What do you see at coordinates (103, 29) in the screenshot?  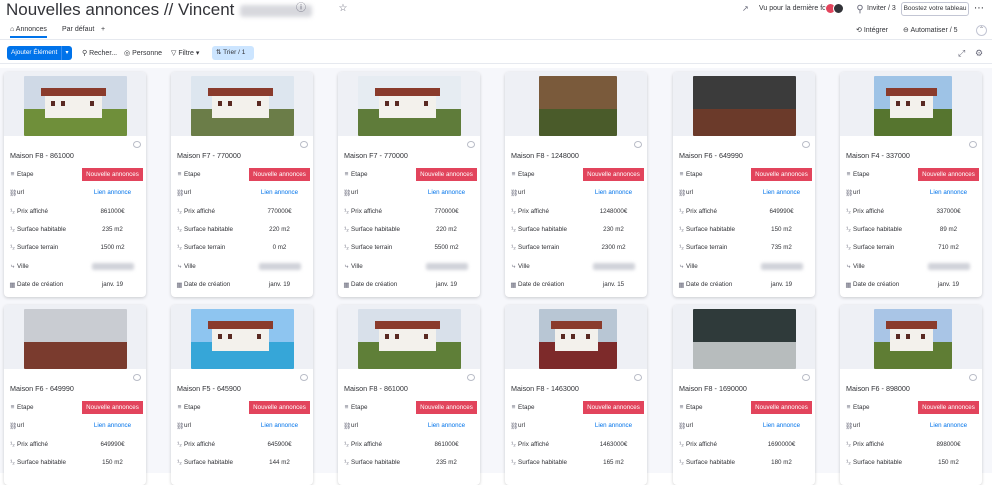 I see `add-view-button: +` at bounding box center [103, 29].